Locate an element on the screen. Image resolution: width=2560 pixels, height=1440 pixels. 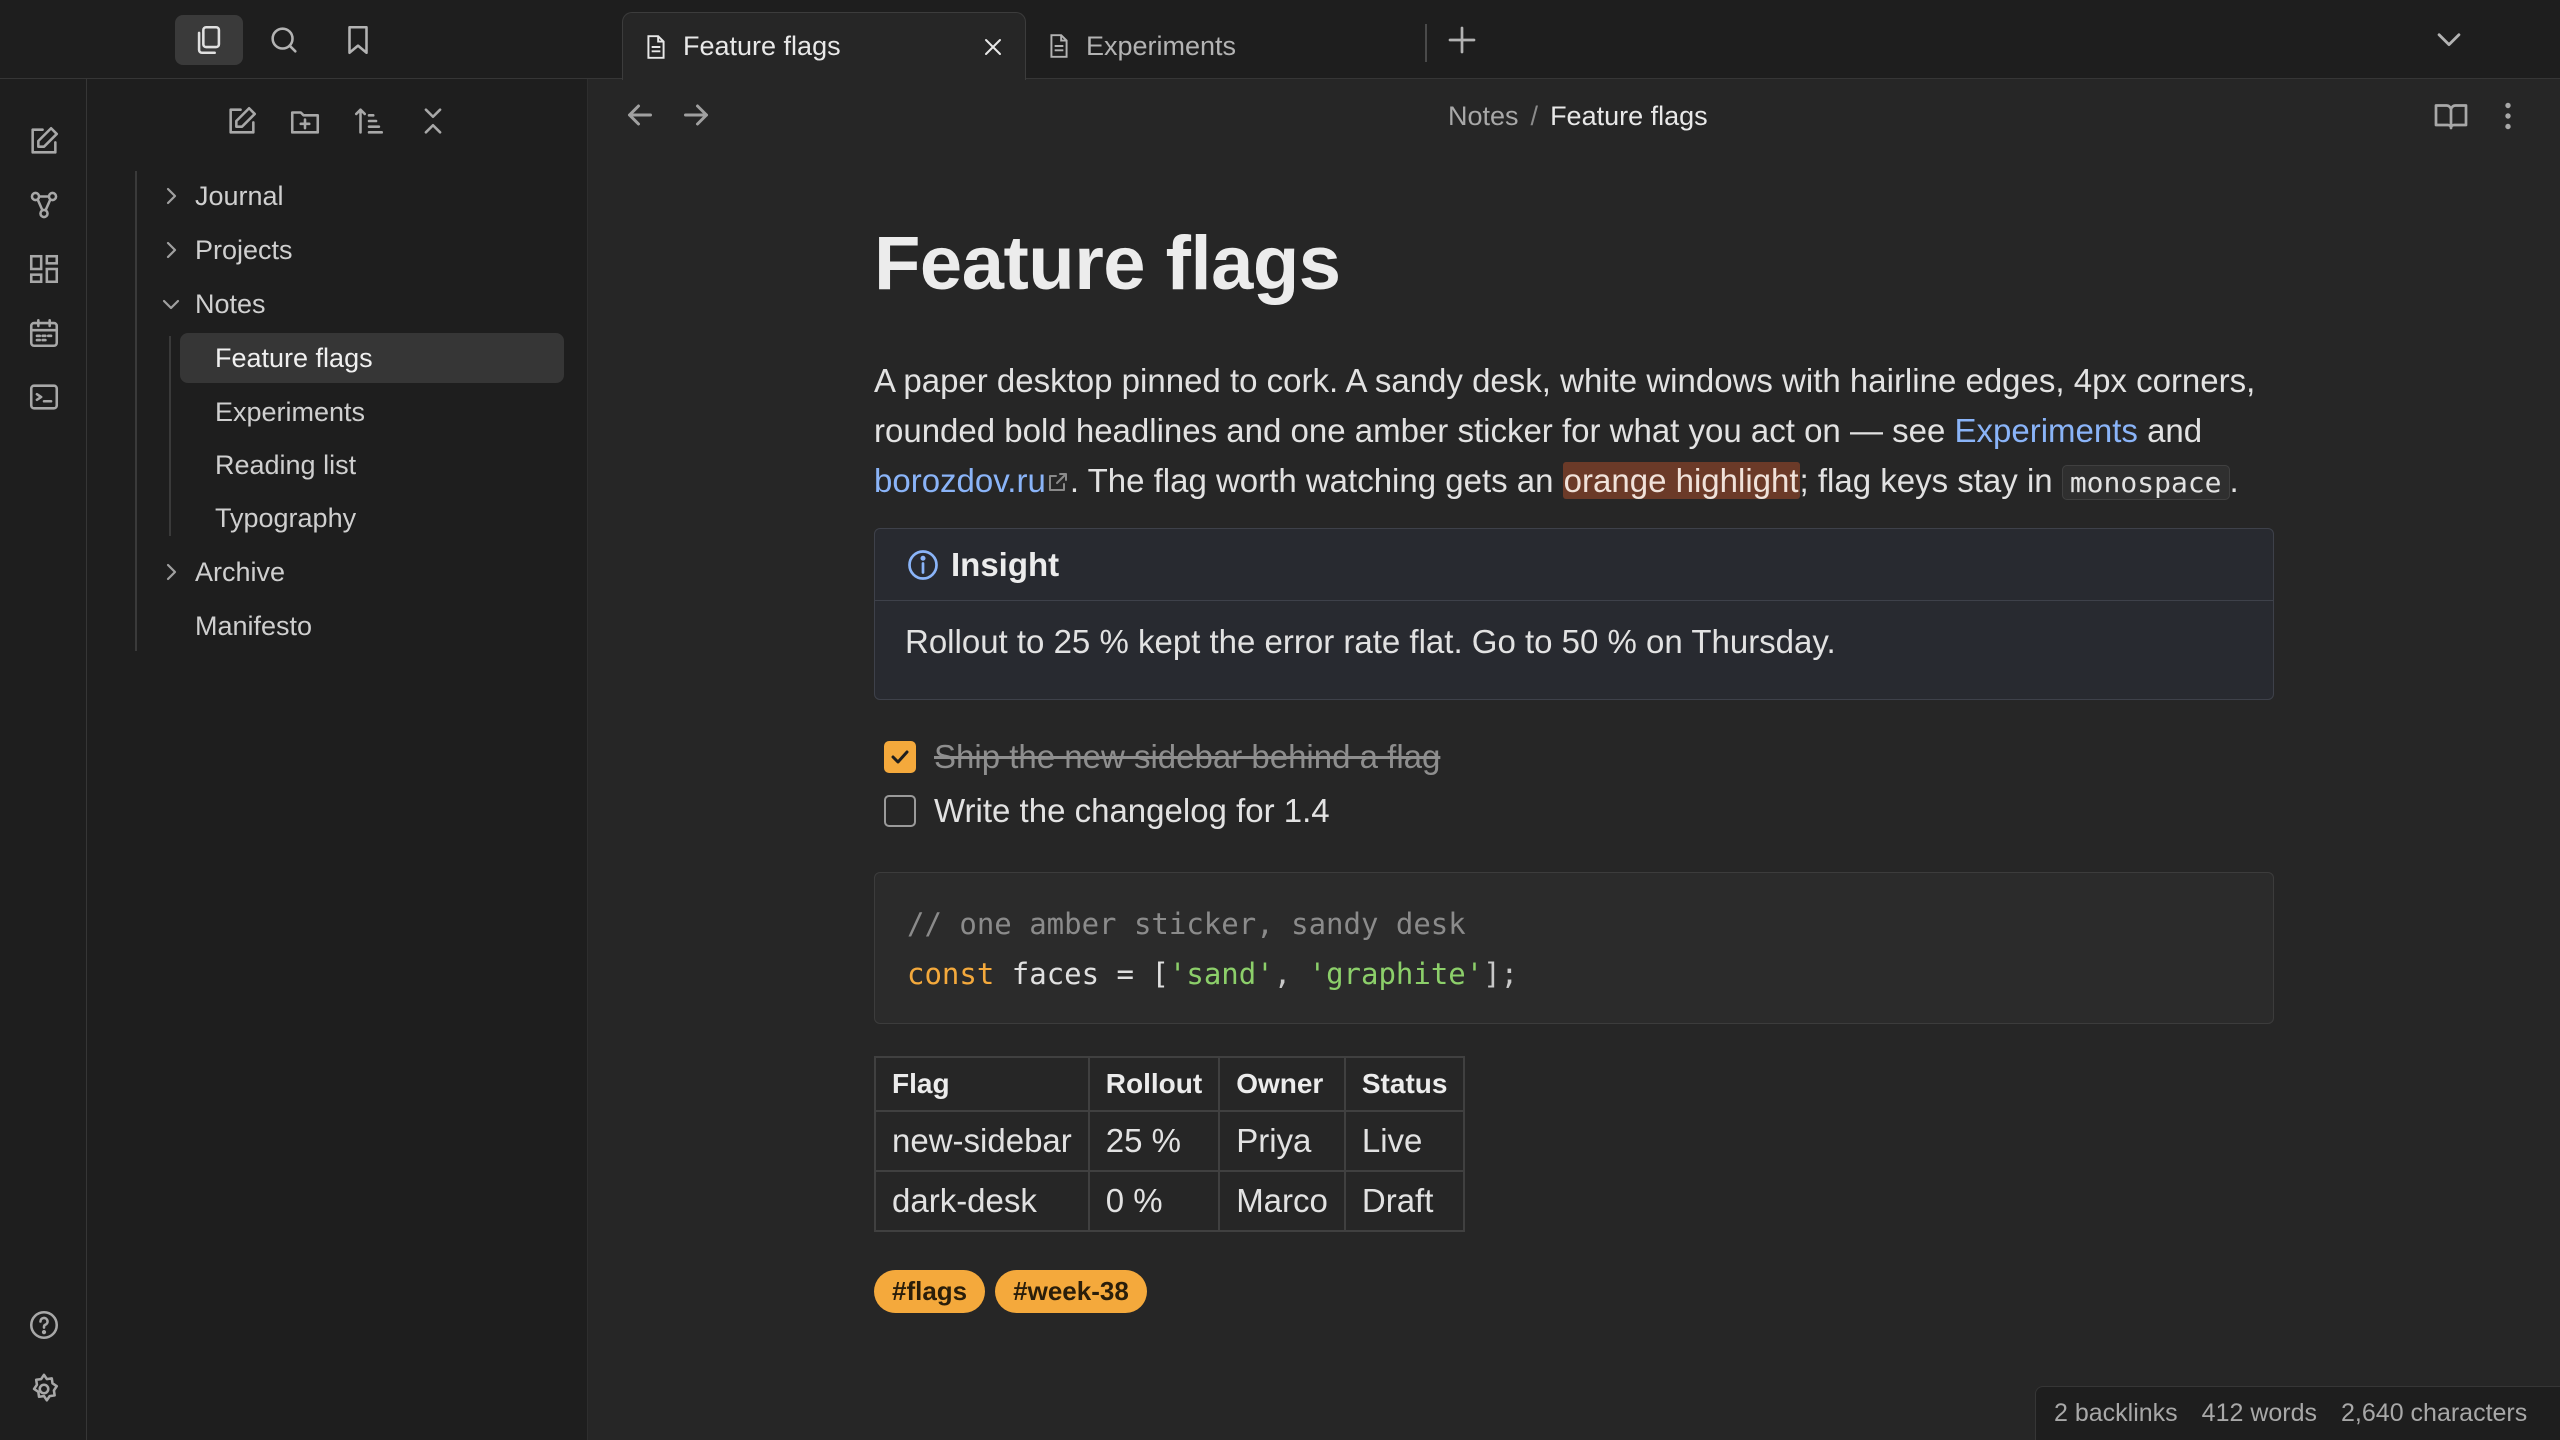
tab-feature-flags: Feature flags is located at coordinates (824, 46).